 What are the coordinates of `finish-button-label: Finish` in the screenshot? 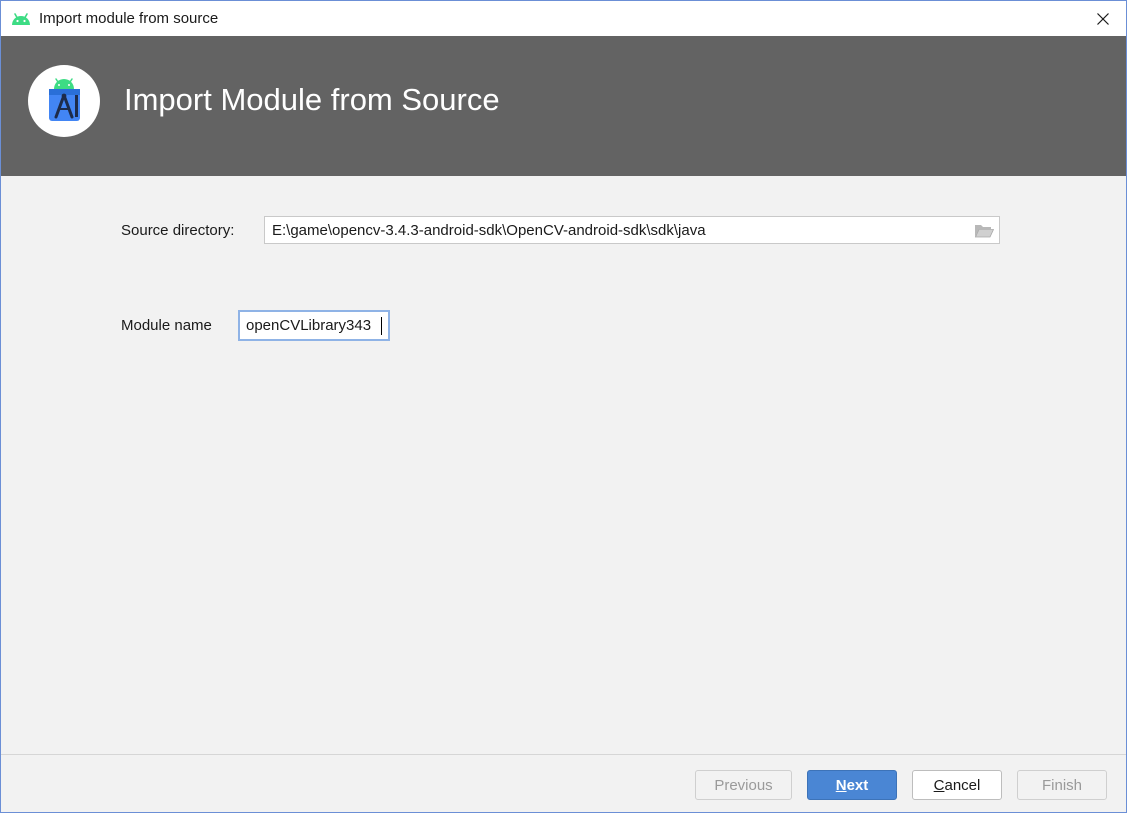 It's located at (1061, 785).